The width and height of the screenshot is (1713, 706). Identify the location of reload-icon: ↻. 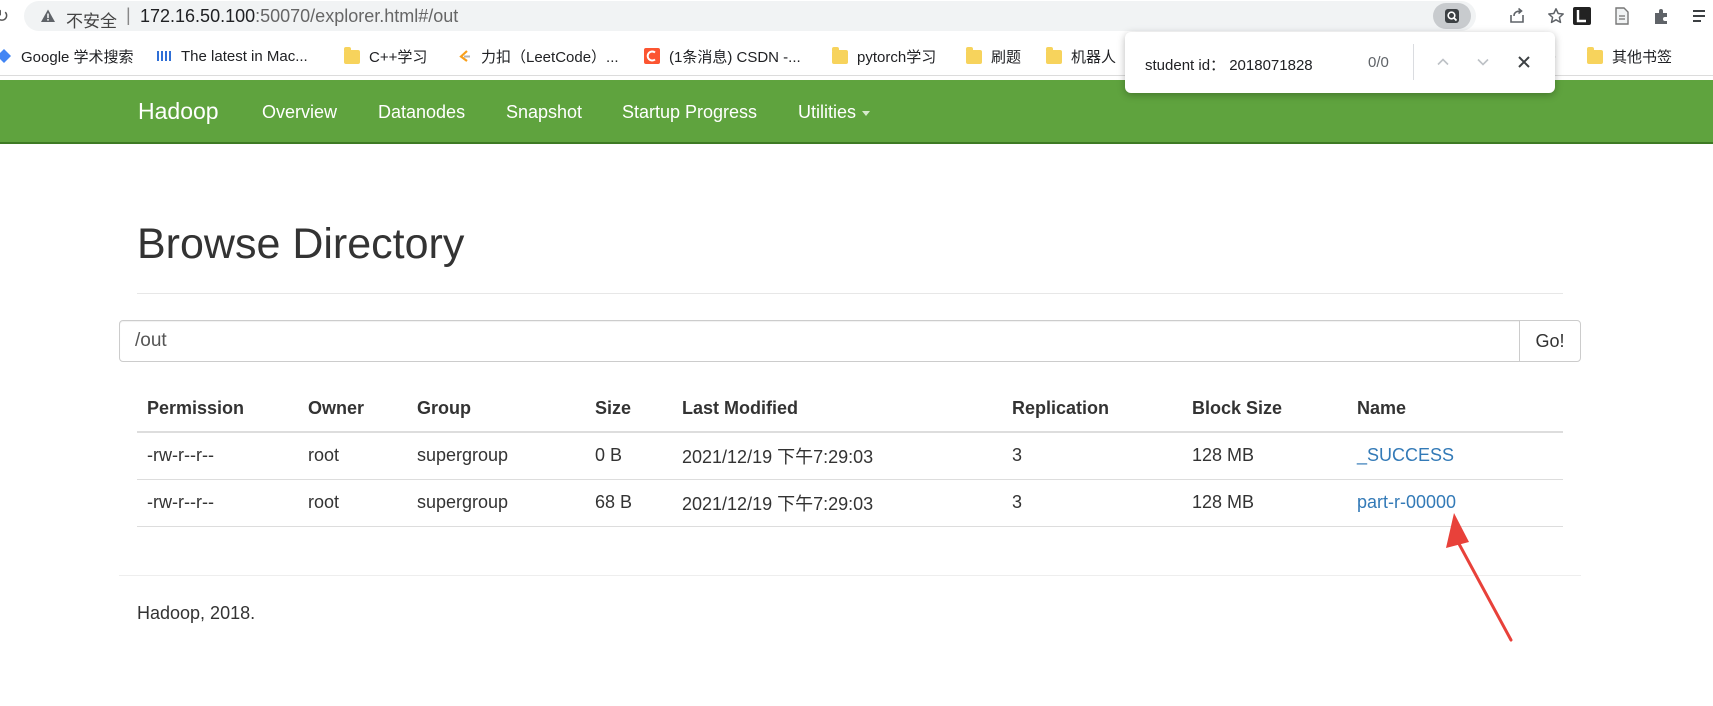
(4, 16).